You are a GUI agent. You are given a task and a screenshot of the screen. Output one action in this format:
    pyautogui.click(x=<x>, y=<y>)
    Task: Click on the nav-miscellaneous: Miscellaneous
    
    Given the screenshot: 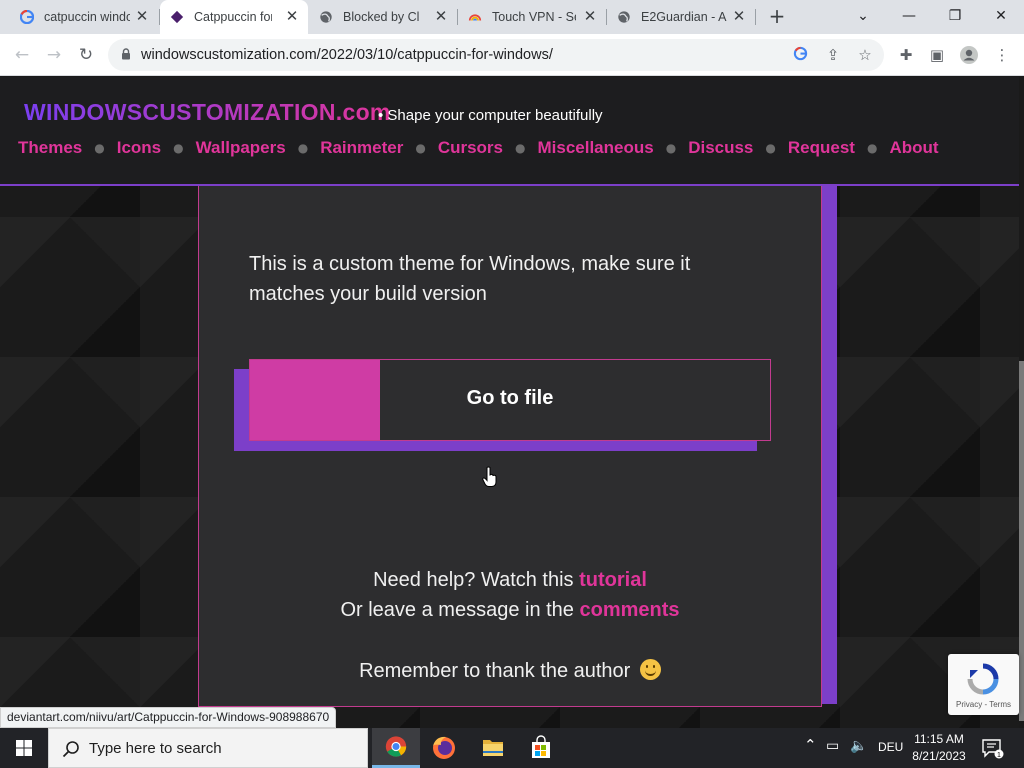 What is the action you would take?
    pyautogui.click(x=595, y=148)
    